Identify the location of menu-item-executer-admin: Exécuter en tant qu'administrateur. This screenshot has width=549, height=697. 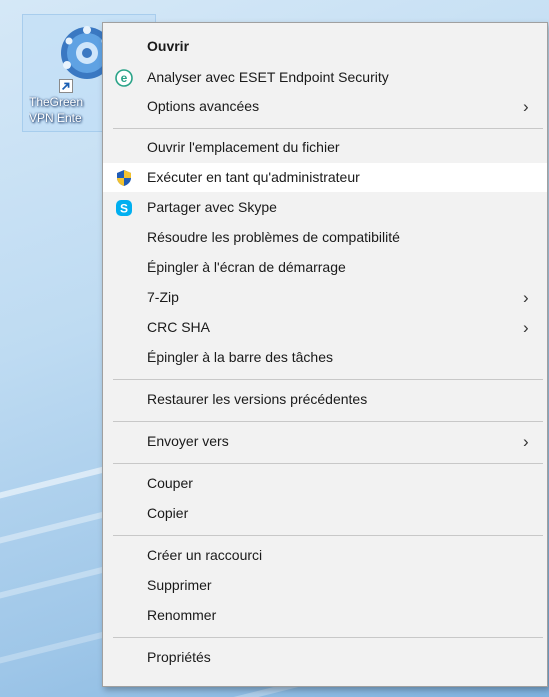
(325, 177).